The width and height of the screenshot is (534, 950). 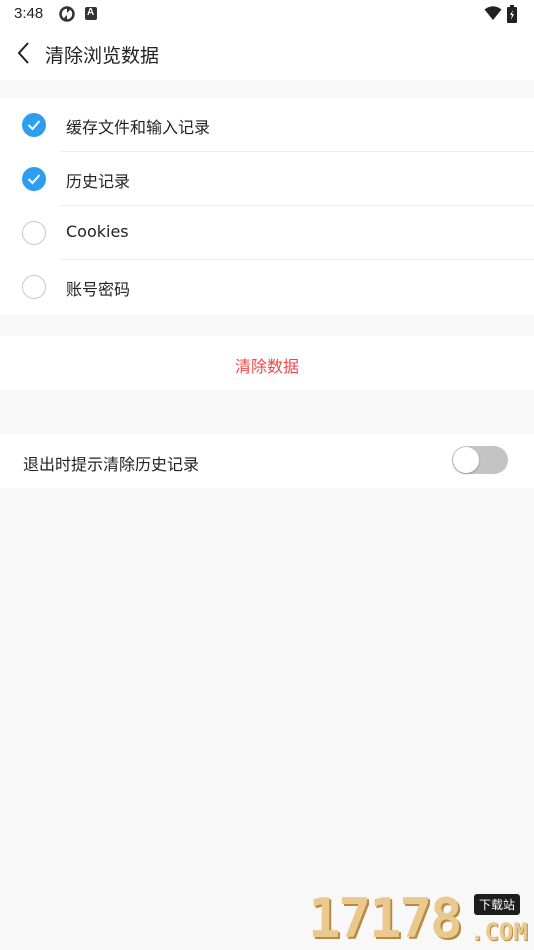 What do you see at coordinates (138, 127) in the screenshot?
I see `option-label: 缓存文件和输入记录` at bounding box center [138, 127].